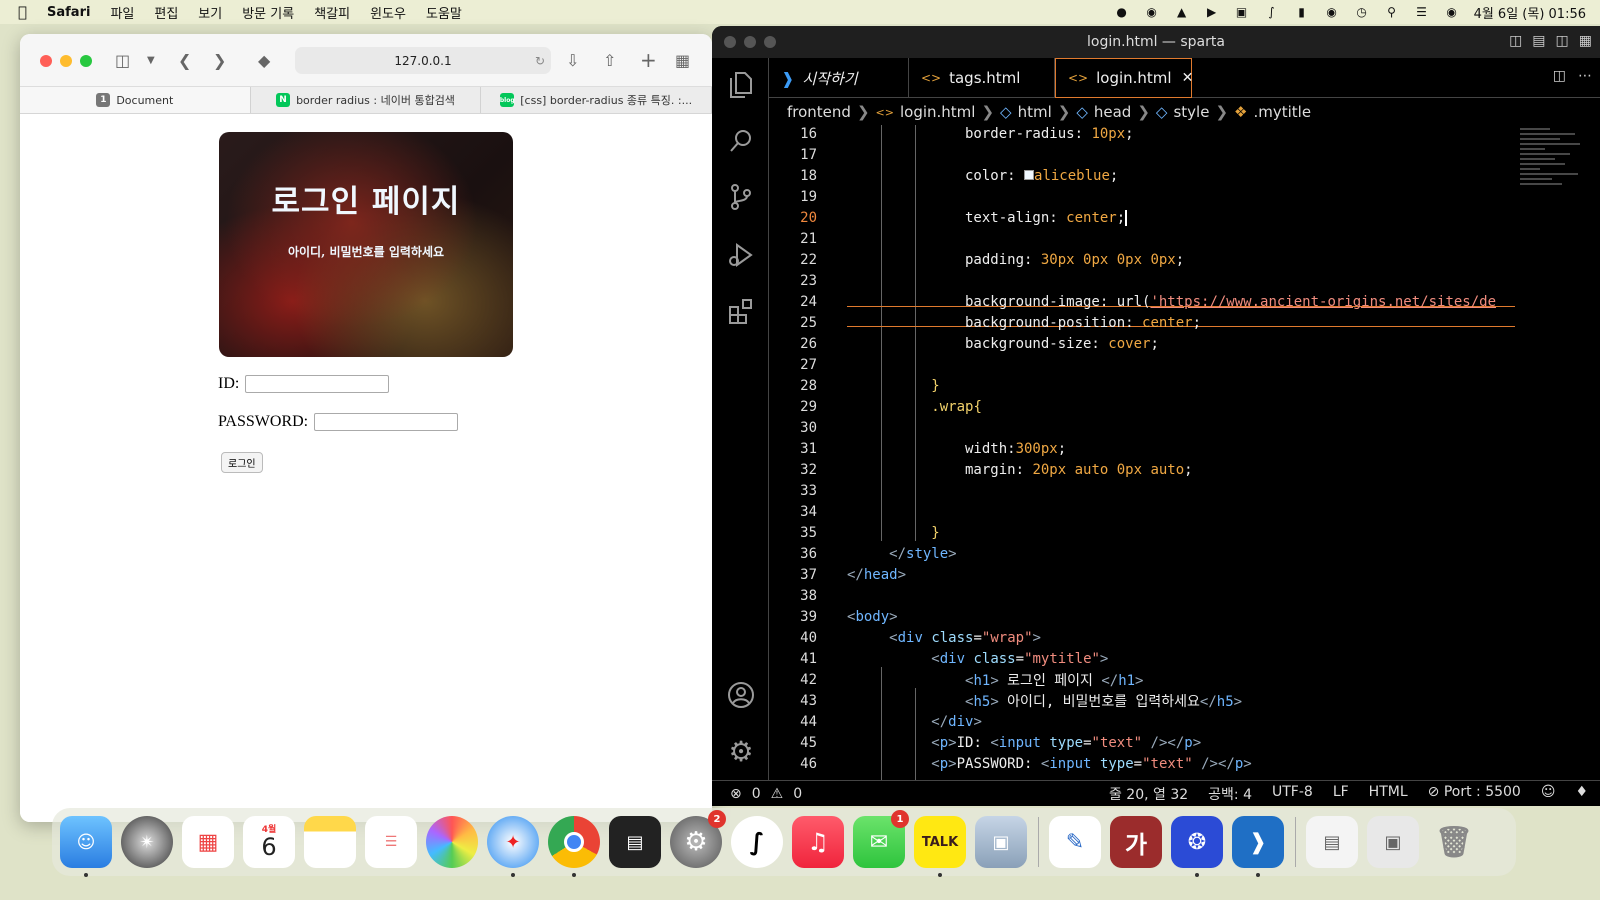  Describe the element at coordinates (1562, 41) in the screenshot. I see `toggle-secondary-sidebar-icon: ◫` at that location.